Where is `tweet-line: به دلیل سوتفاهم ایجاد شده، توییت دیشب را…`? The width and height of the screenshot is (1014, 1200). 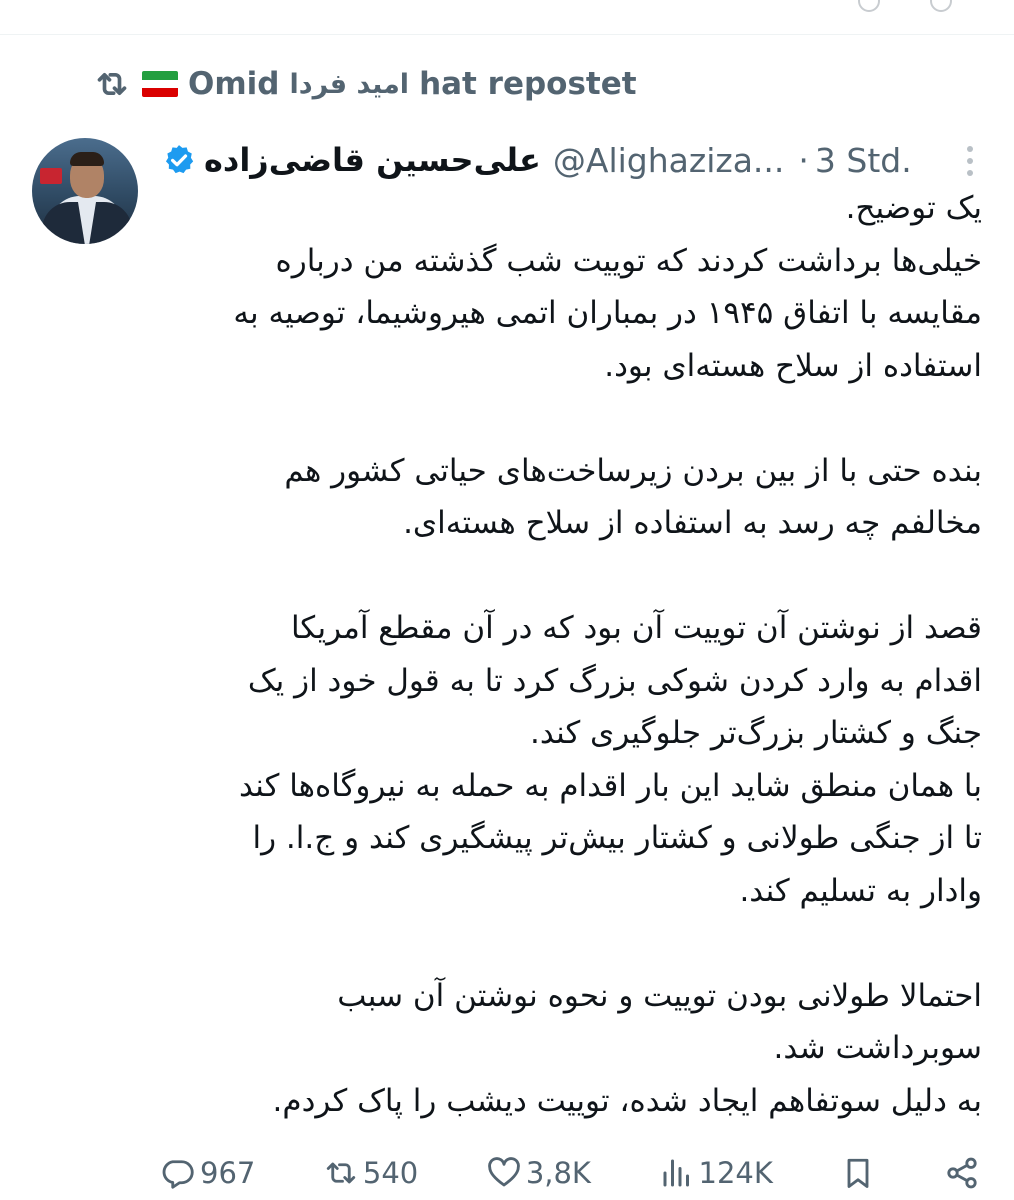
tweet-line: به دلیل سوتفاهم ایجاد شده، توییت دیشب را… is located at coordinates (627, 1100).